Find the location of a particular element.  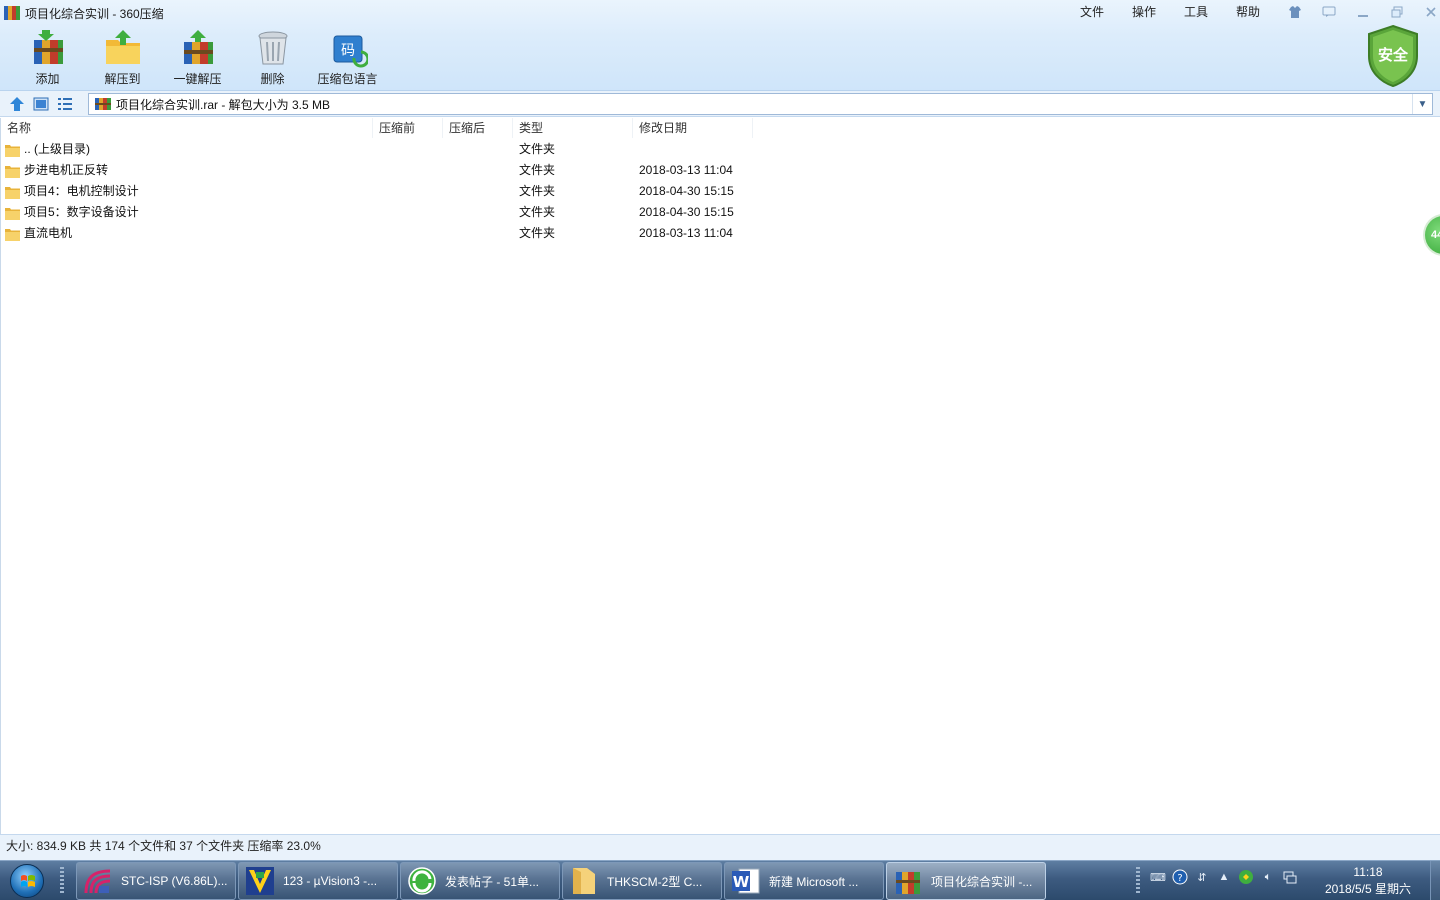

tray-grip is located at coordinates (1138, 881).